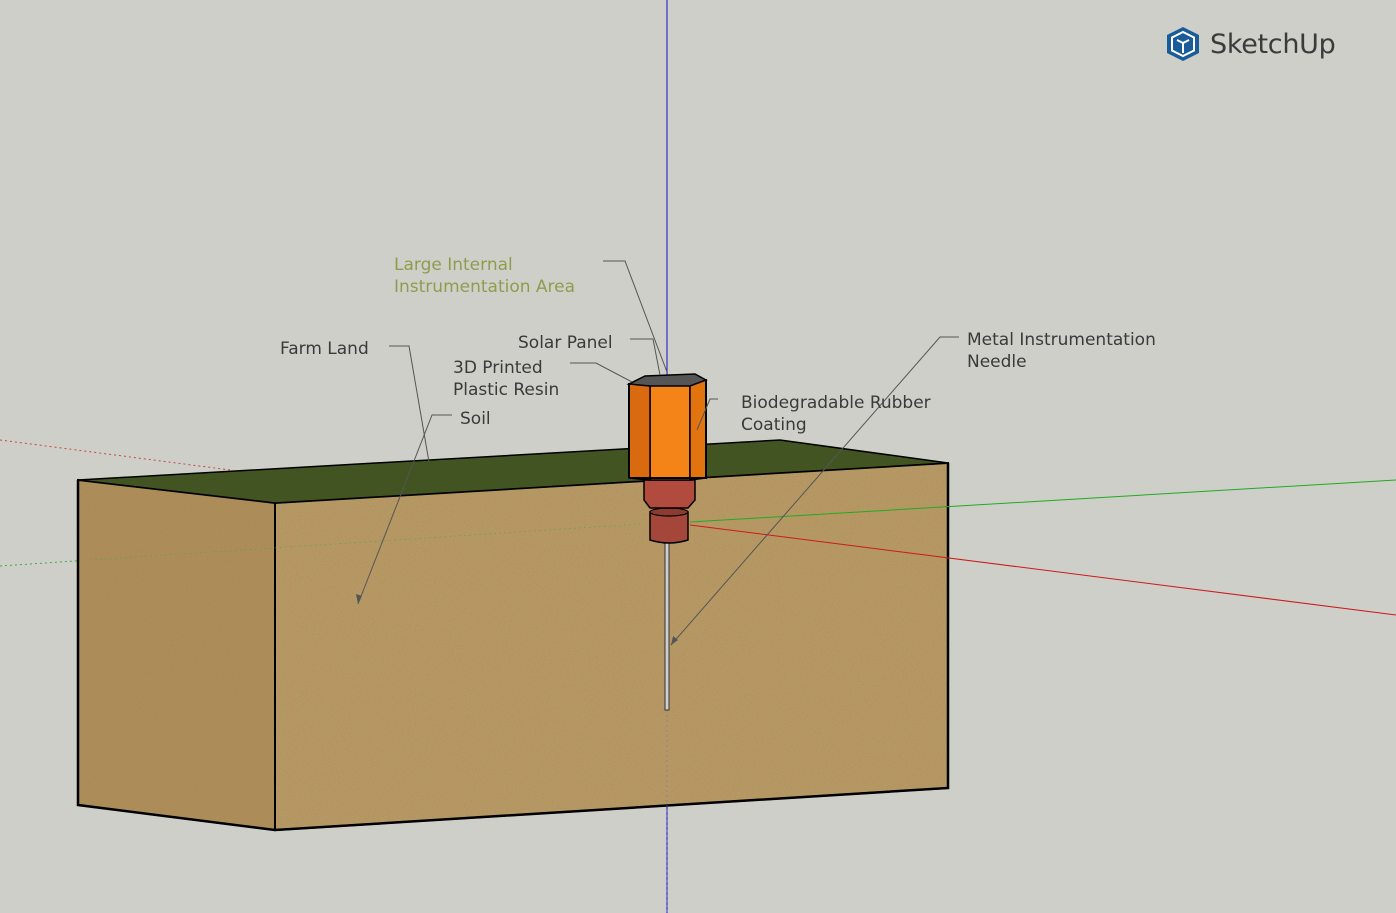 This screenshot has width=1396, height=913. I want to click on label-rubber-coating: Biodegradable Rubber Coating, so click(836, 414).